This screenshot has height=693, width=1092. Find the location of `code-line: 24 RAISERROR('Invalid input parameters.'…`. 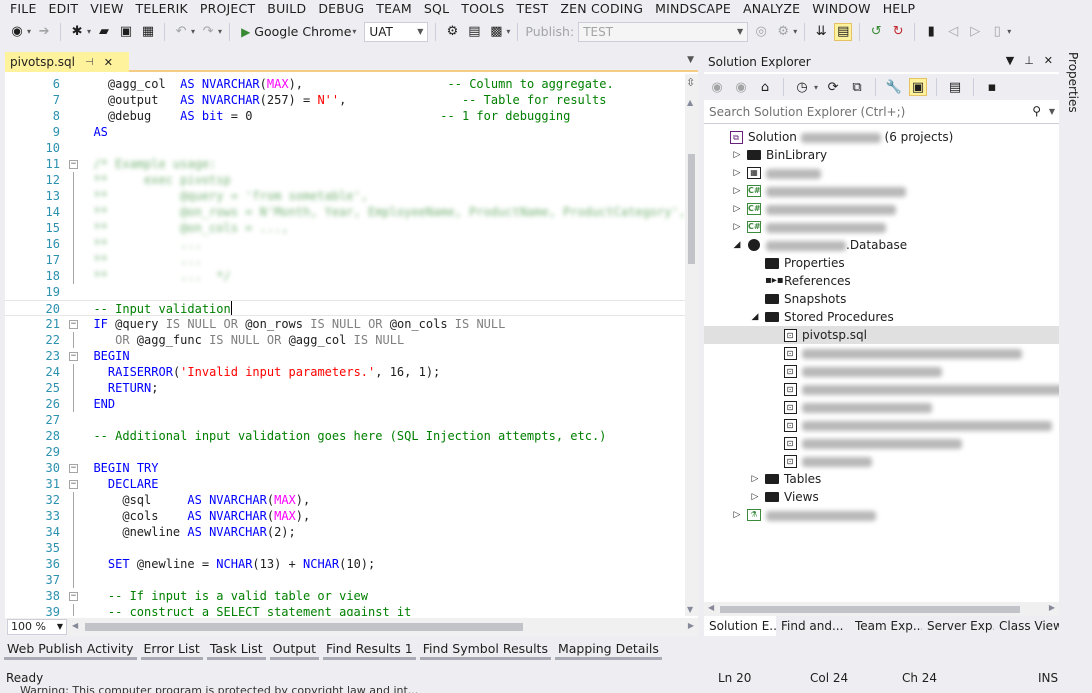

code-line: 24 RAISERROR('Invalid input parameters.'… is located at coordinates (345, 372).